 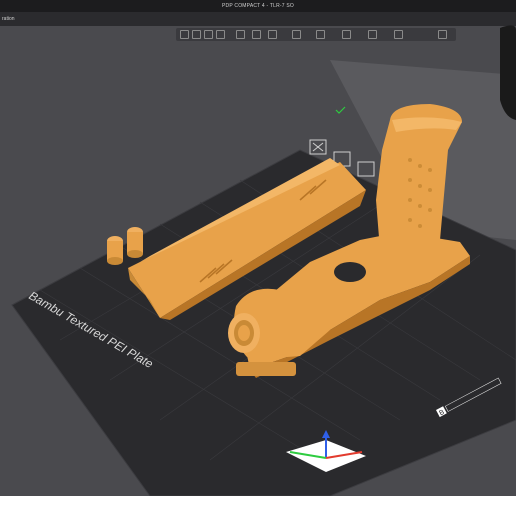 I want to click on screenshot-margin, so click(x=258, y=506).